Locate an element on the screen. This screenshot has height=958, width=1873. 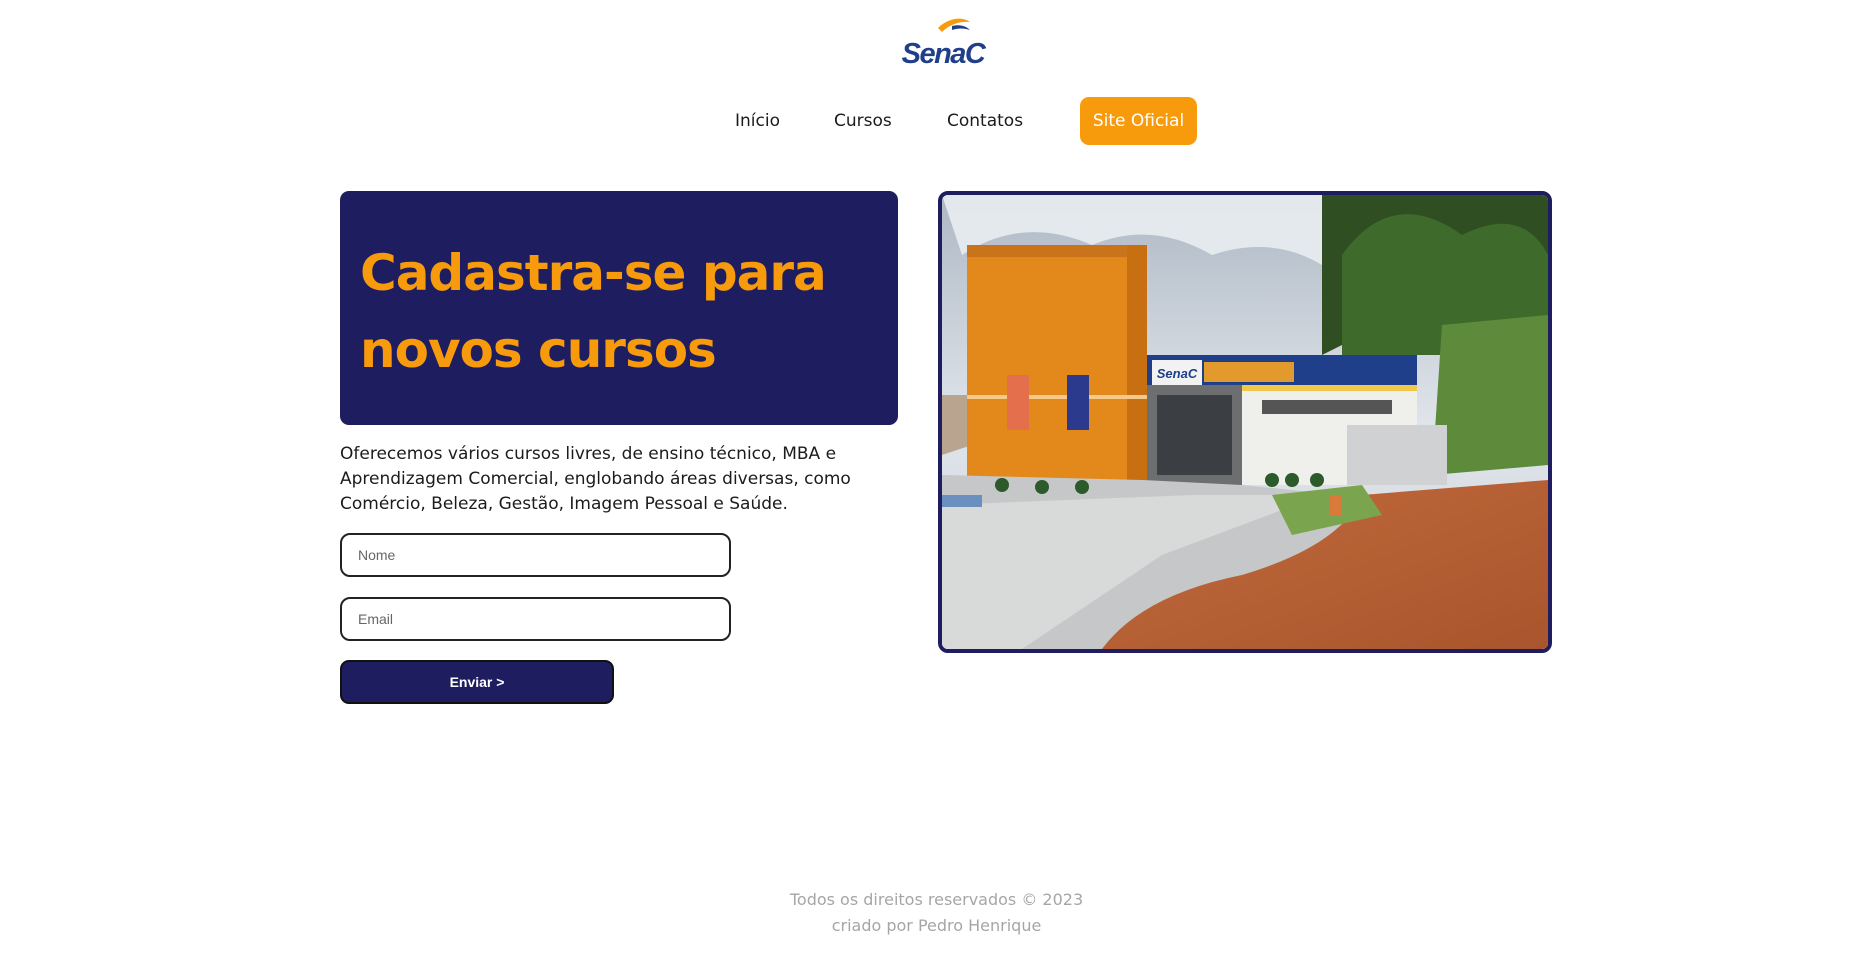
senac-logo: SenaC is located at coordinates (943, 43).